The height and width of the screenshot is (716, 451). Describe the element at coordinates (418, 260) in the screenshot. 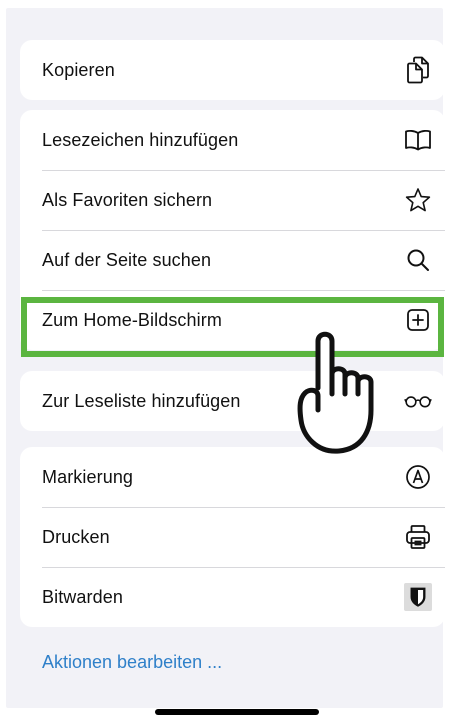

I see `search-icon` at that location.